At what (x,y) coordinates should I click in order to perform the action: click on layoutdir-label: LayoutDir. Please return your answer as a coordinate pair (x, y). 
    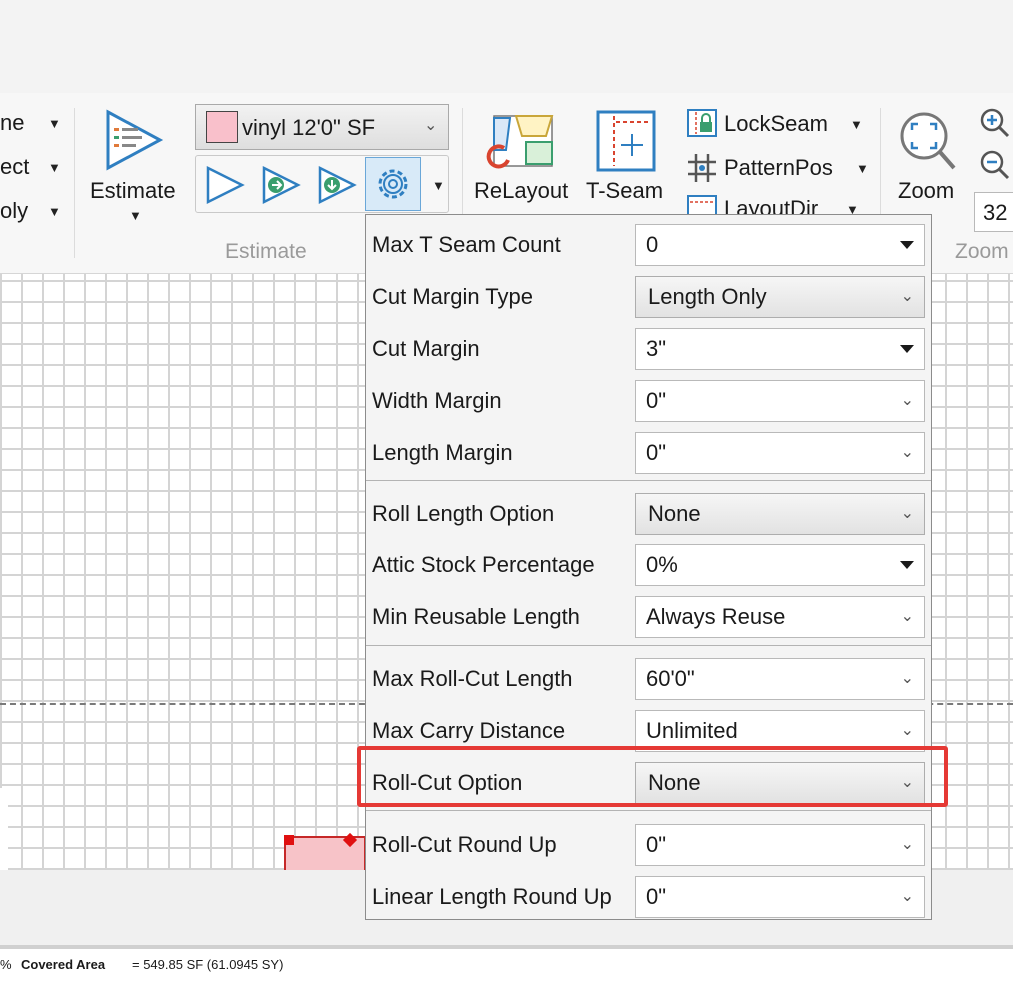
    Looking at the image, I should click on (771, 205).